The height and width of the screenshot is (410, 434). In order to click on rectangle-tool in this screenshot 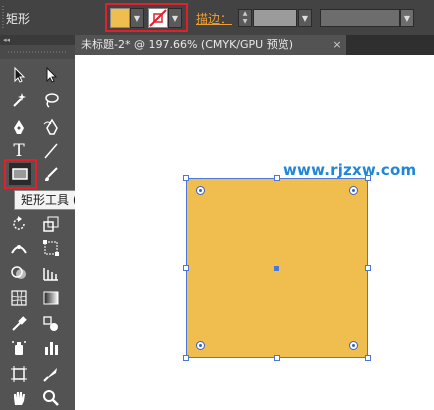, I will do `click(20, 174)`.